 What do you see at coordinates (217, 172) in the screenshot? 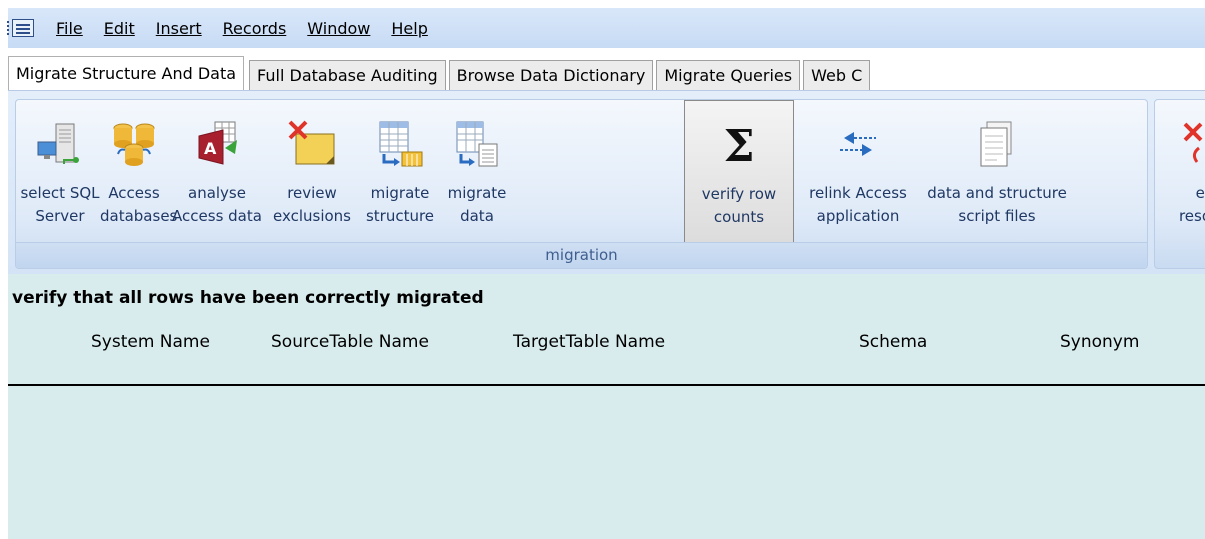
I see `analyse-access-data-button: A analyse Access data` at bounding box center [217, 172].